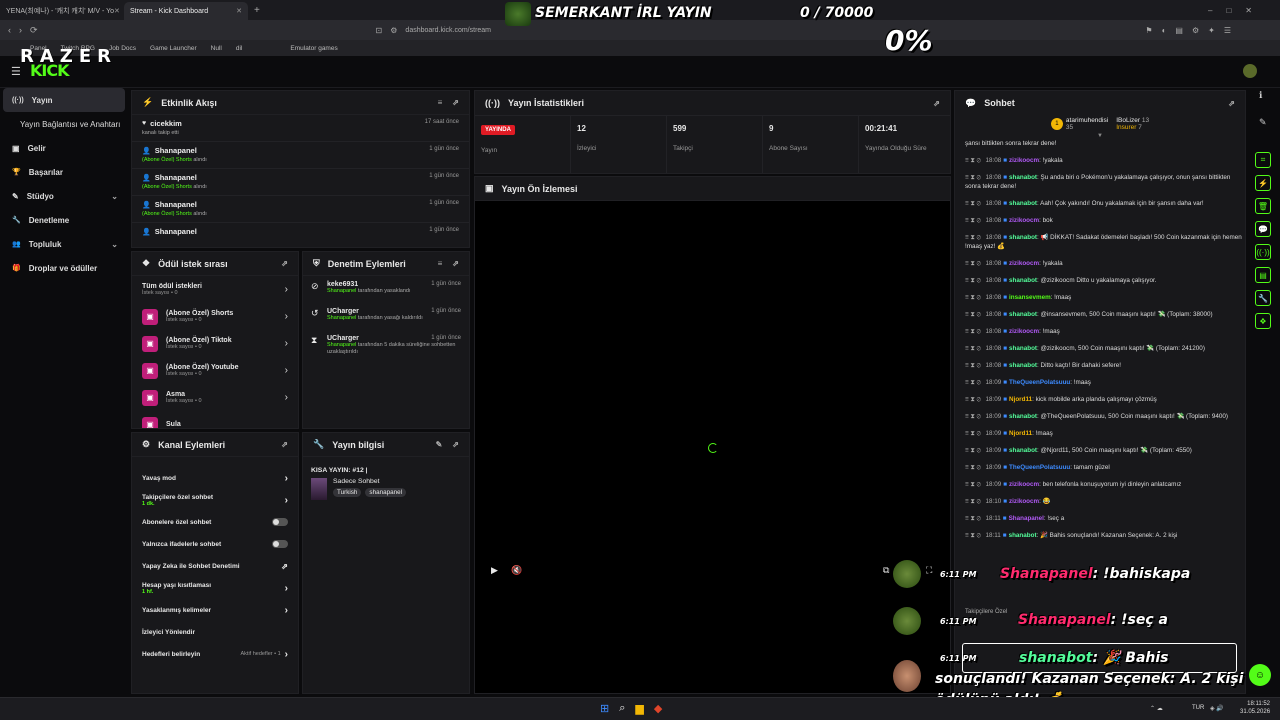 The height and width of the screenshot is (720, 1280). Describe the element at coordinates (1039, 467) in the screenshot. I see `chat-username: TheQueenPolatsuuu` at that location.